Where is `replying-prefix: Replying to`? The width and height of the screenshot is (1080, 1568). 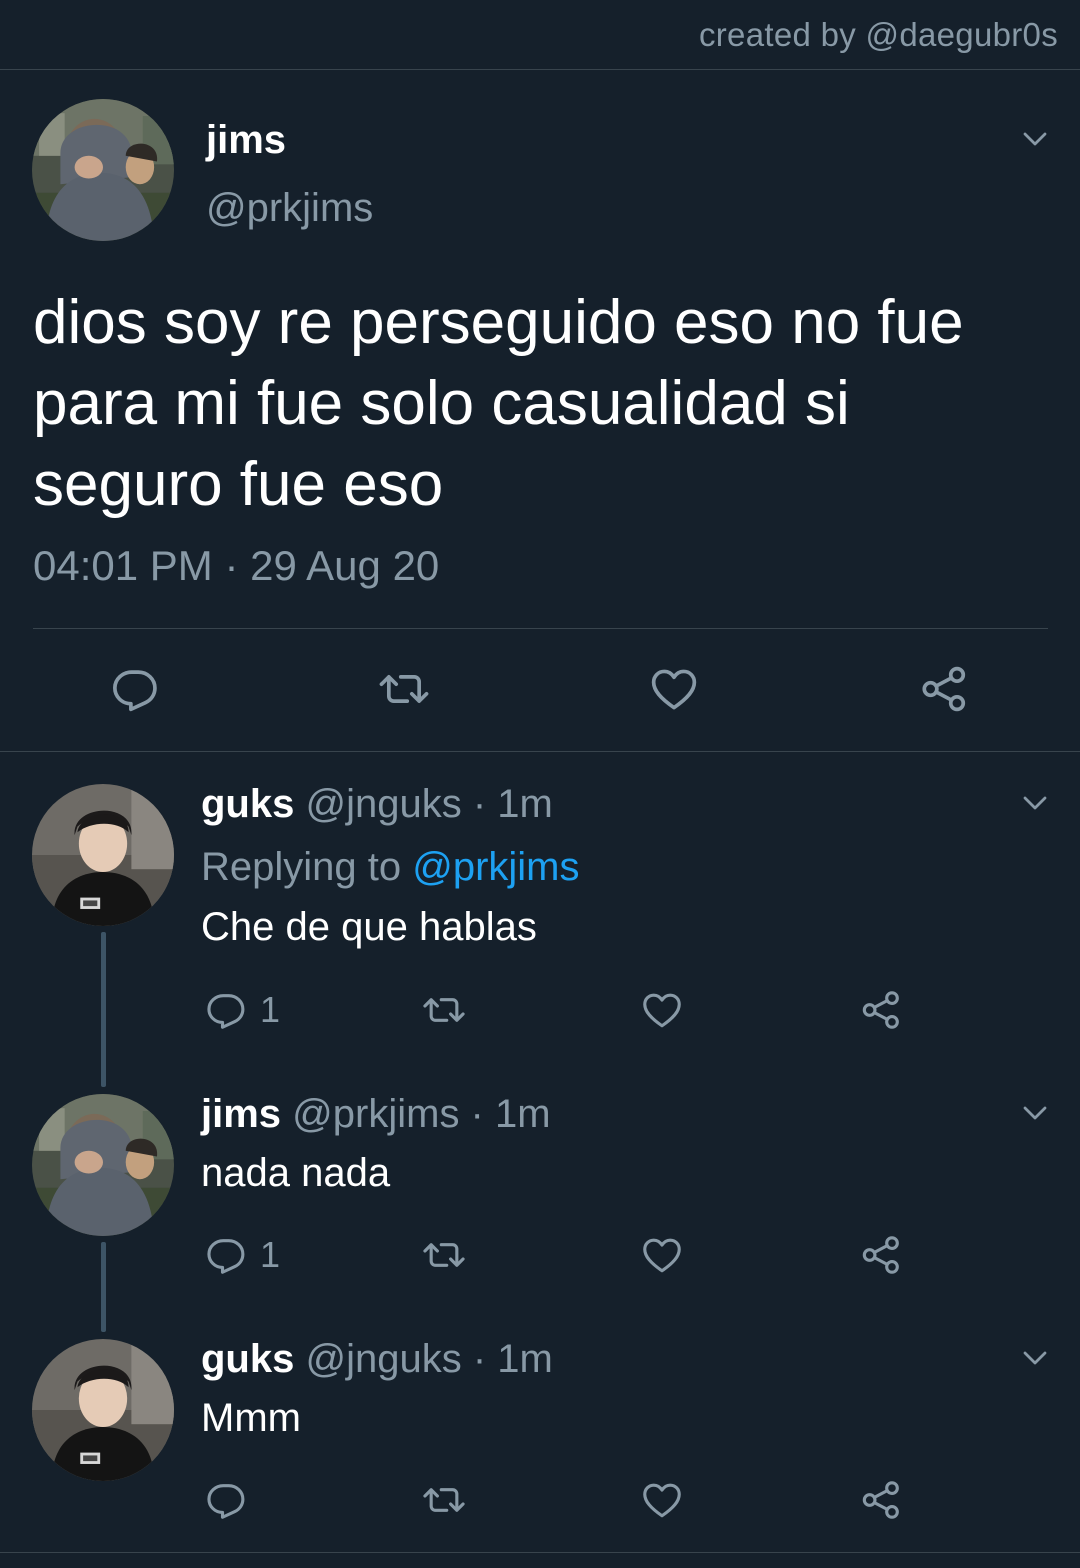 replying-prefix: Replying to is located at coordinates (307, 867).